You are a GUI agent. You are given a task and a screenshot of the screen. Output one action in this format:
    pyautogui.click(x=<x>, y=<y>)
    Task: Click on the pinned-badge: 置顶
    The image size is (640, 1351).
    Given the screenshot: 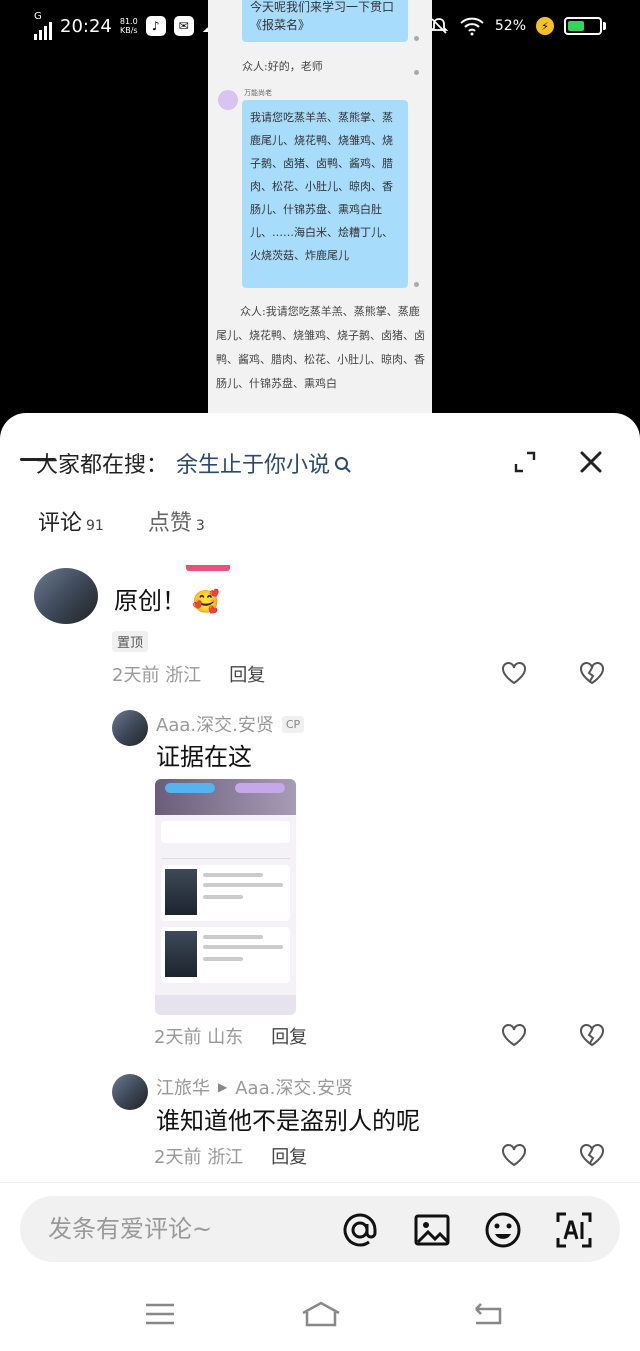 What is the action you would take?
    pyautogui.click(x=130, y=641)
    